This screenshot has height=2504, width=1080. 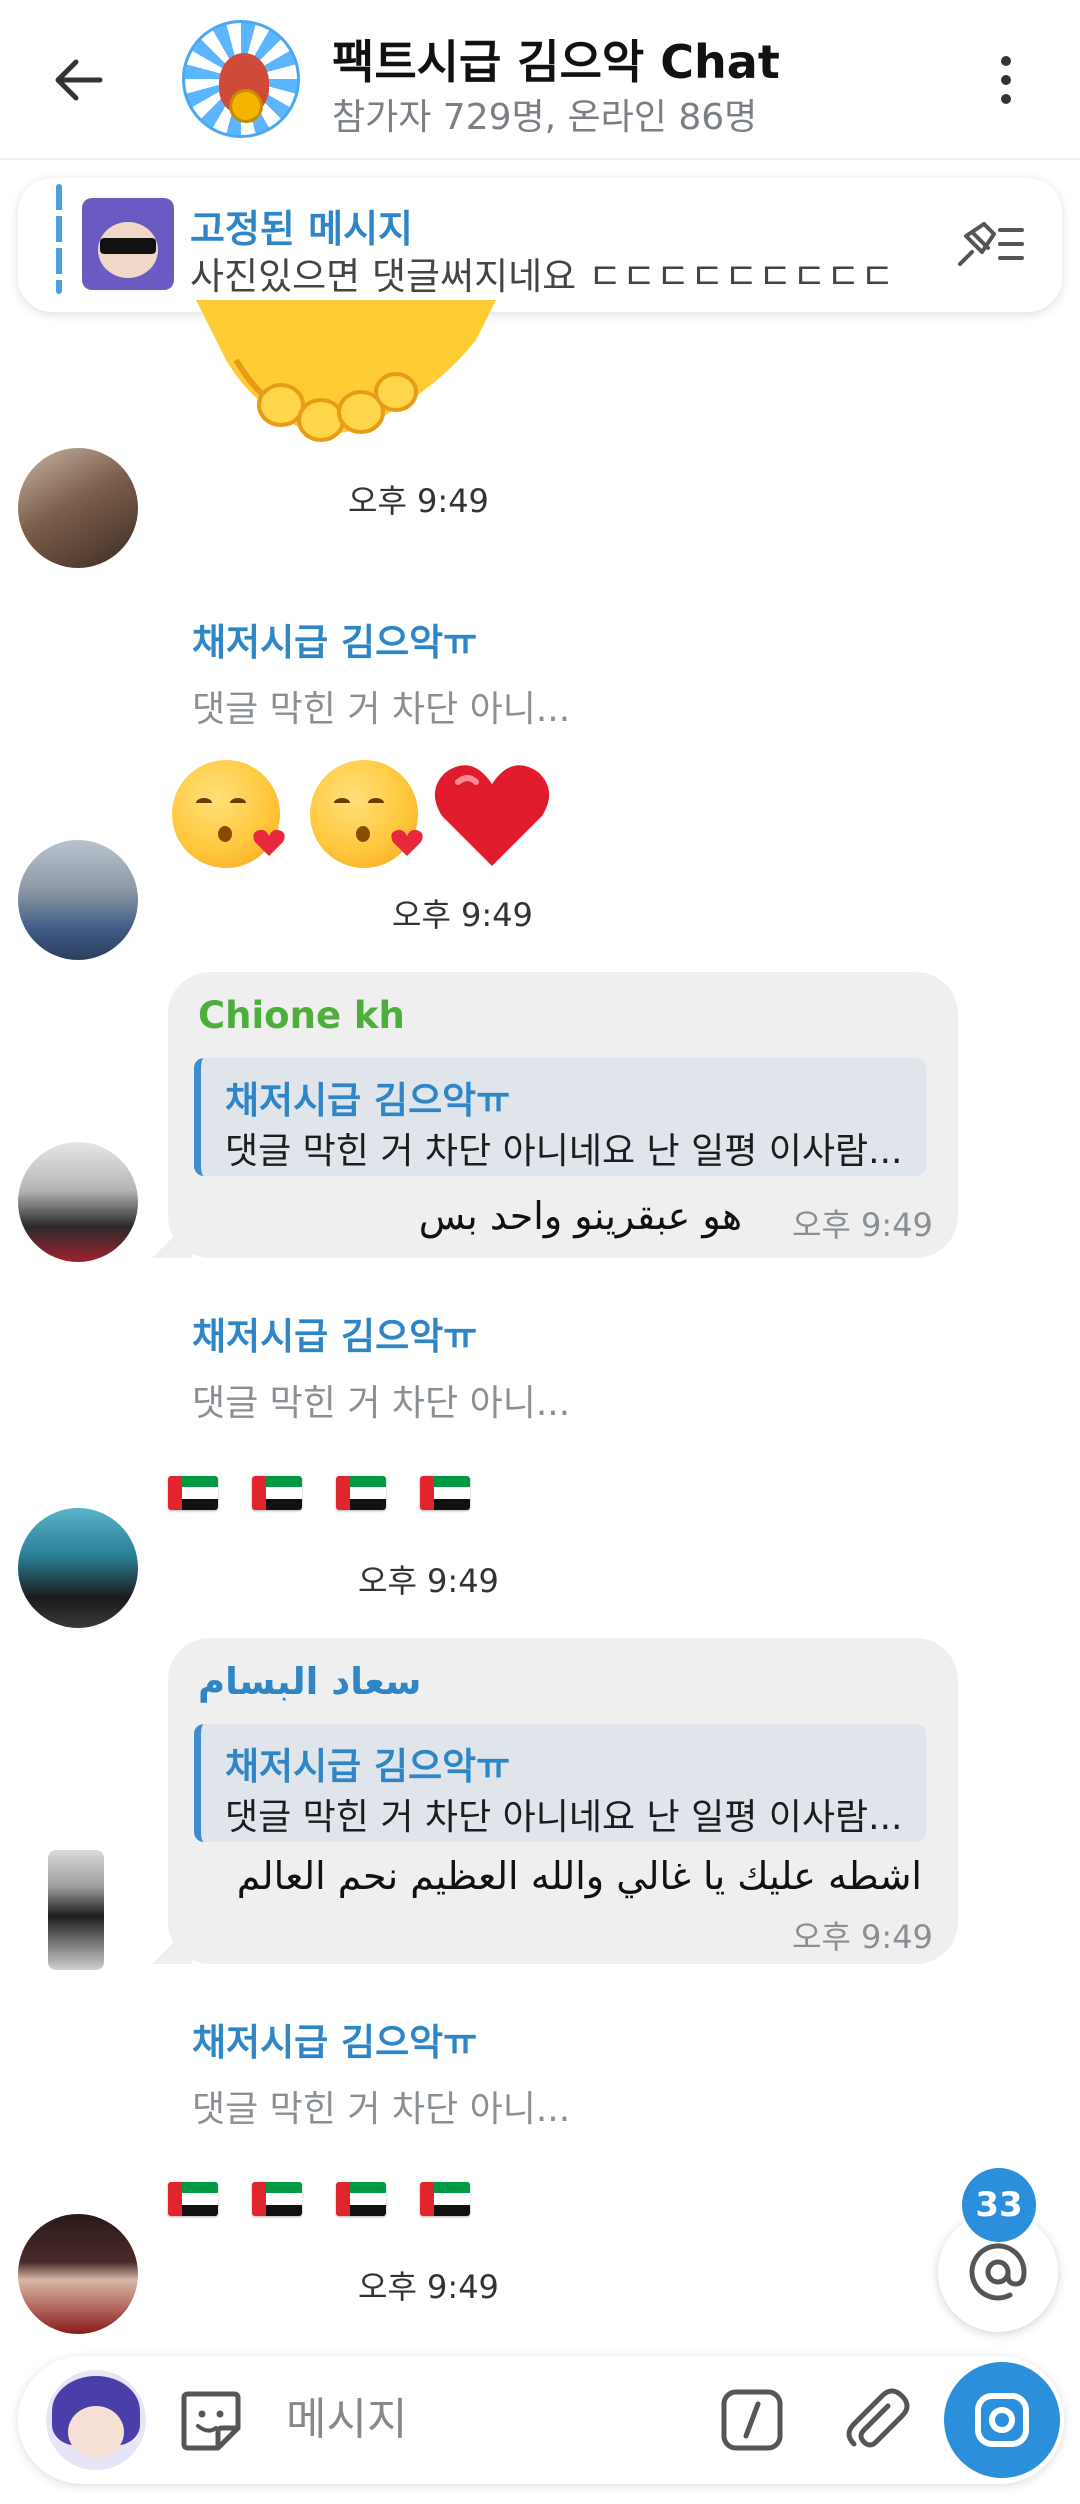 What do you see at coordinates (211, 2421) in the screenshot?
I see `sticker-icon` at bounding box center [211, 2421].